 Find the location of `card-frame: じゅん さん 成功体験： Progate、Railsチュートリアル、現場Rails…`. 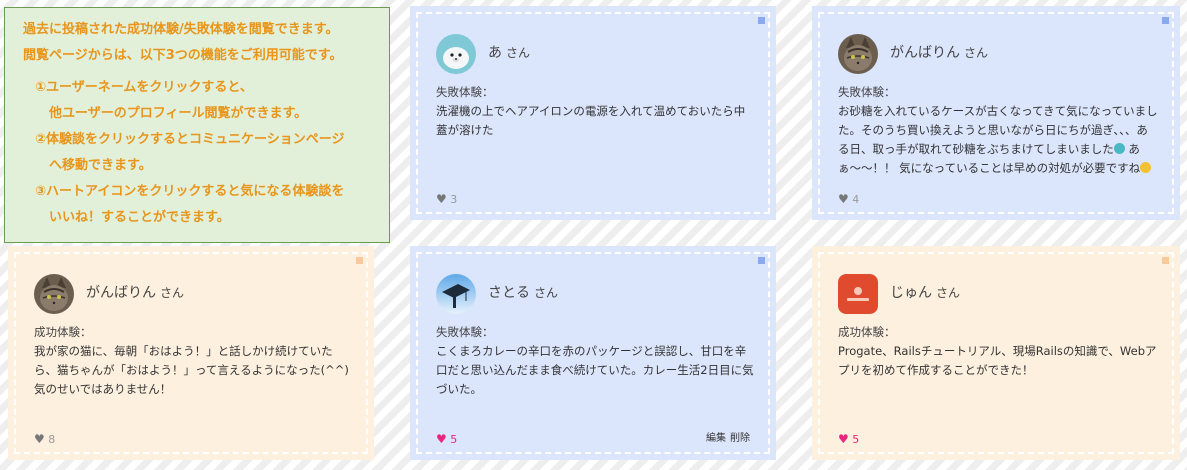

card-frame: じゅん さん 成功体験： Progate、Railsチュートリアル、現場Rails… is located at coordinates (996, 353).